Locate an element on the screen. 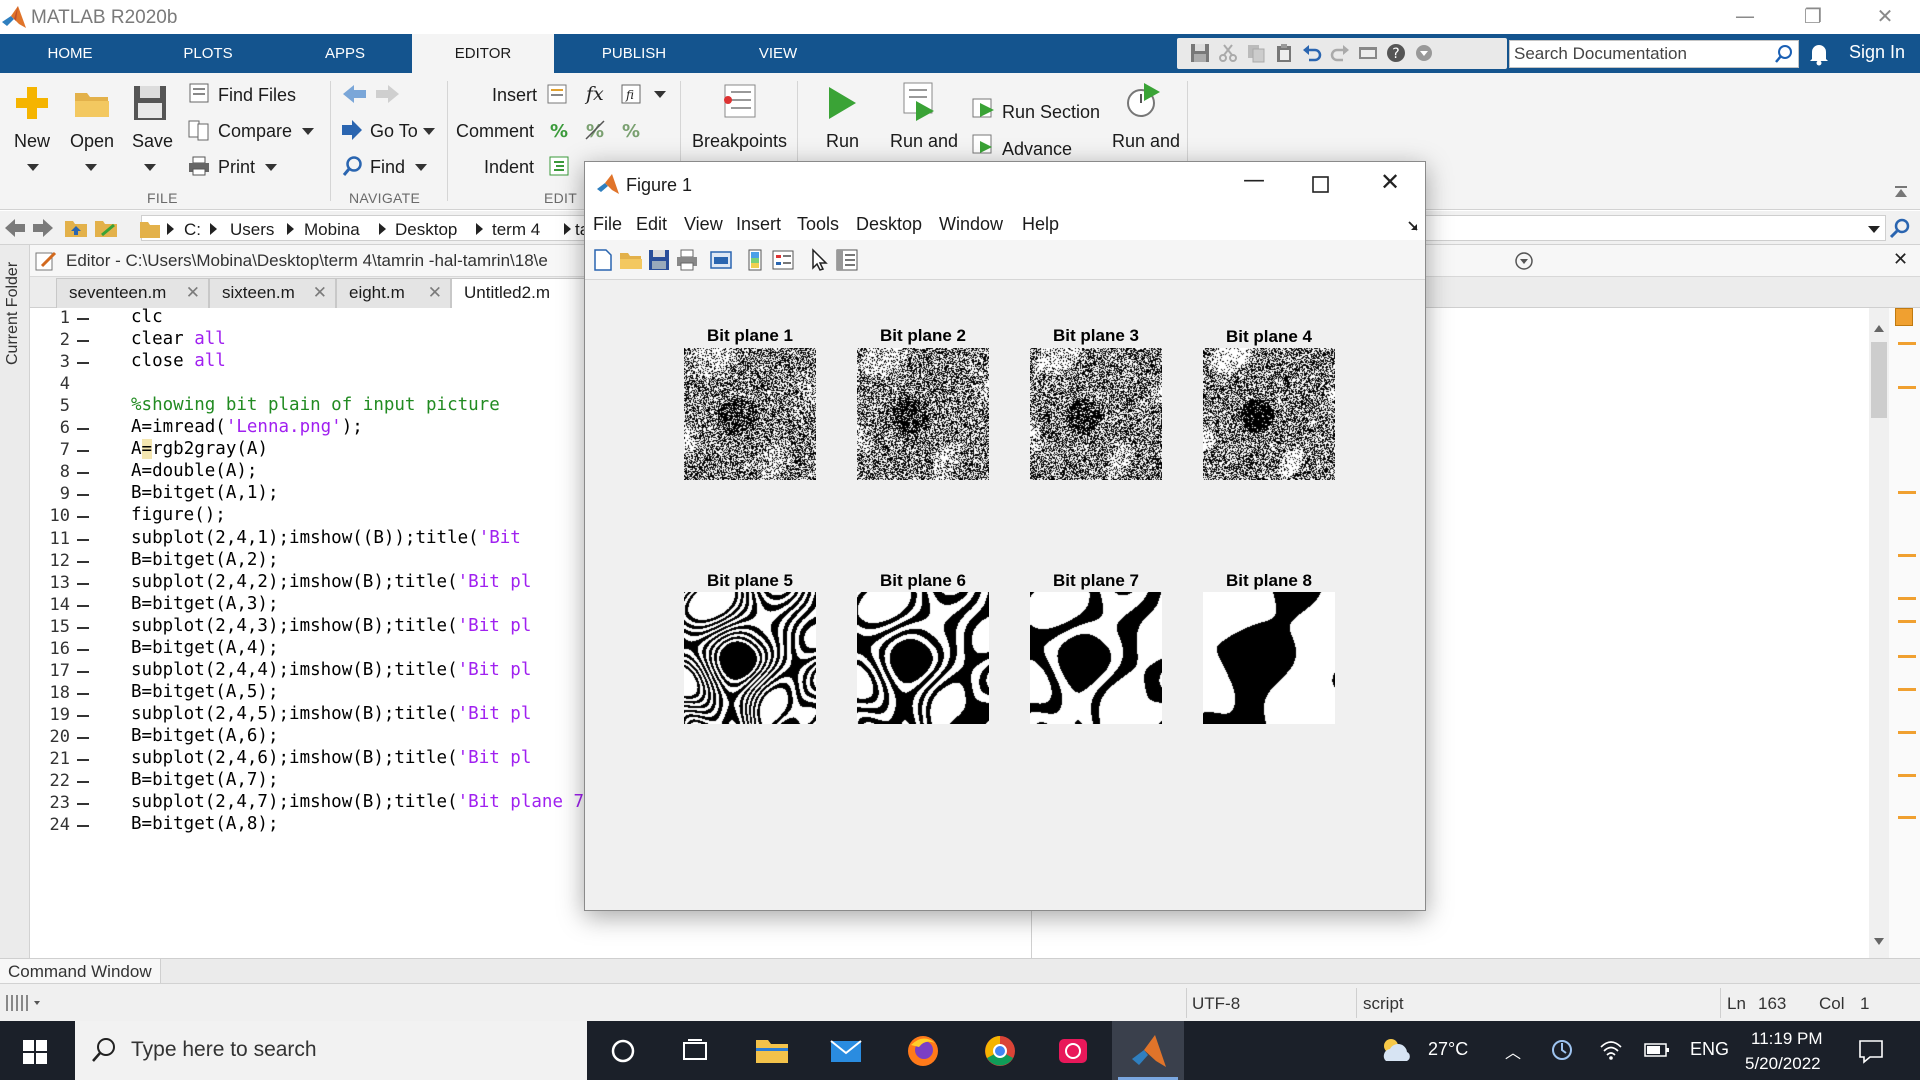 The height and width of the screenshot is (1080, 1920). advance-button: Advance is located at coordinates (1037, 149).